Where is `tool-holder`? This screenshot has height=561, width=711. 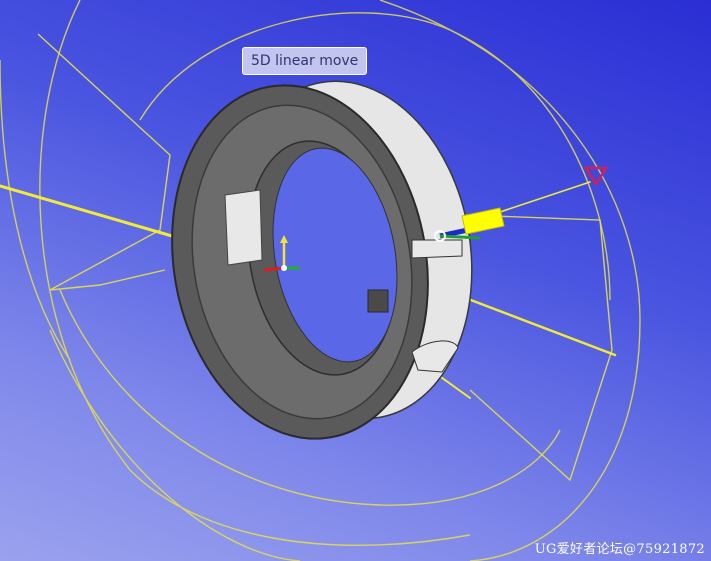 tool-holder is located at coordinates (483, 221).